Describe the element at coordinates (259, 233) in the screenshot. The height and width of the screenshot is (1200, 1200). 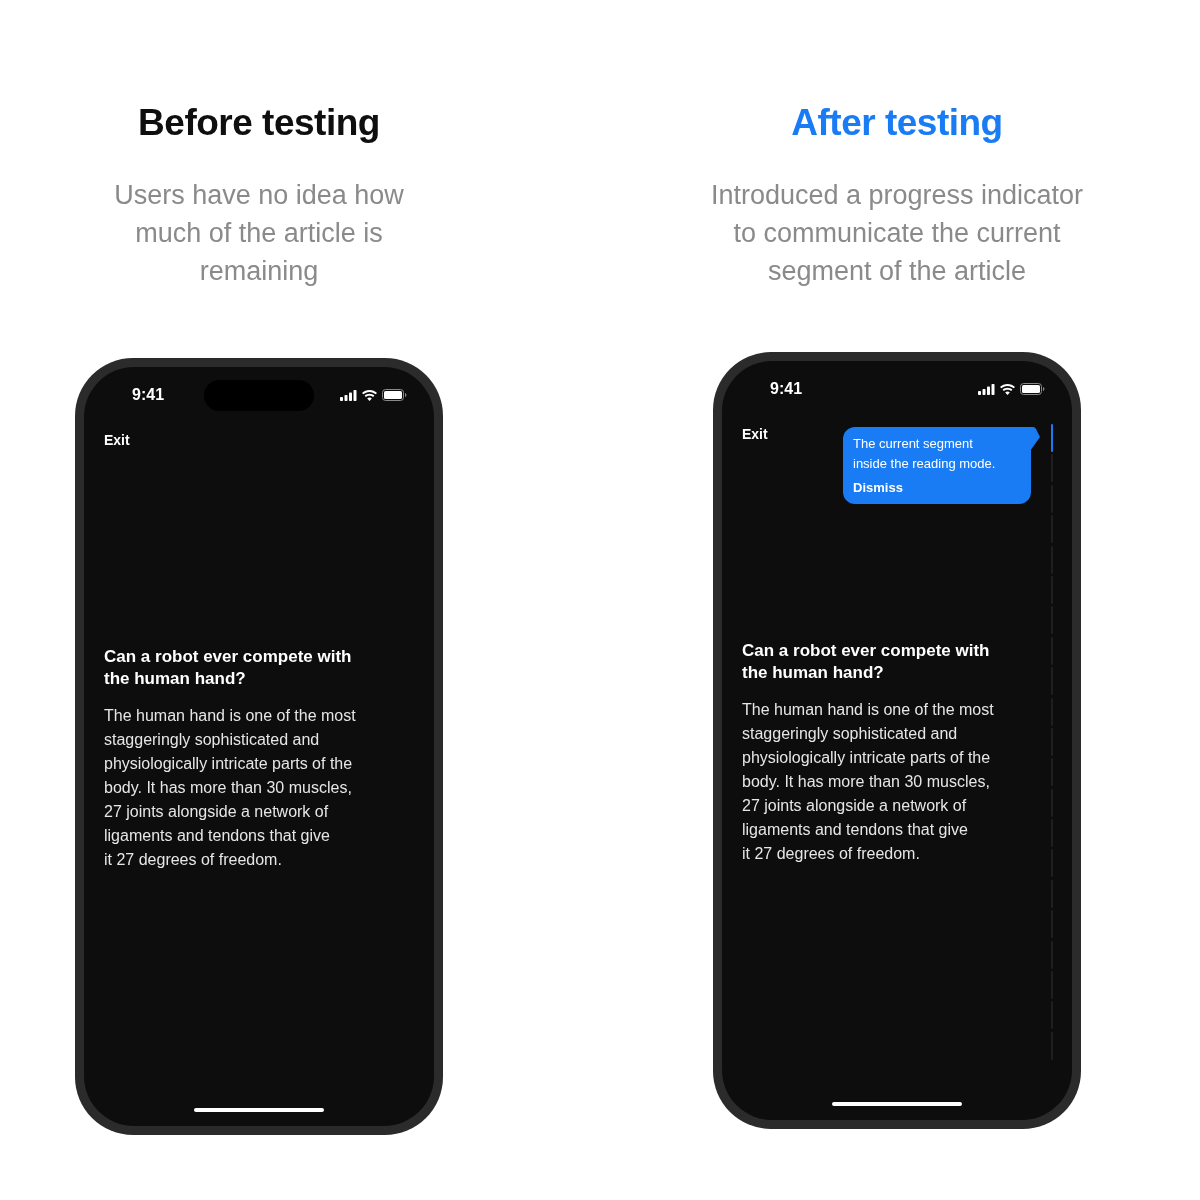
I see `panel-description: Users have no idea how much of the article is remaining` at that location.